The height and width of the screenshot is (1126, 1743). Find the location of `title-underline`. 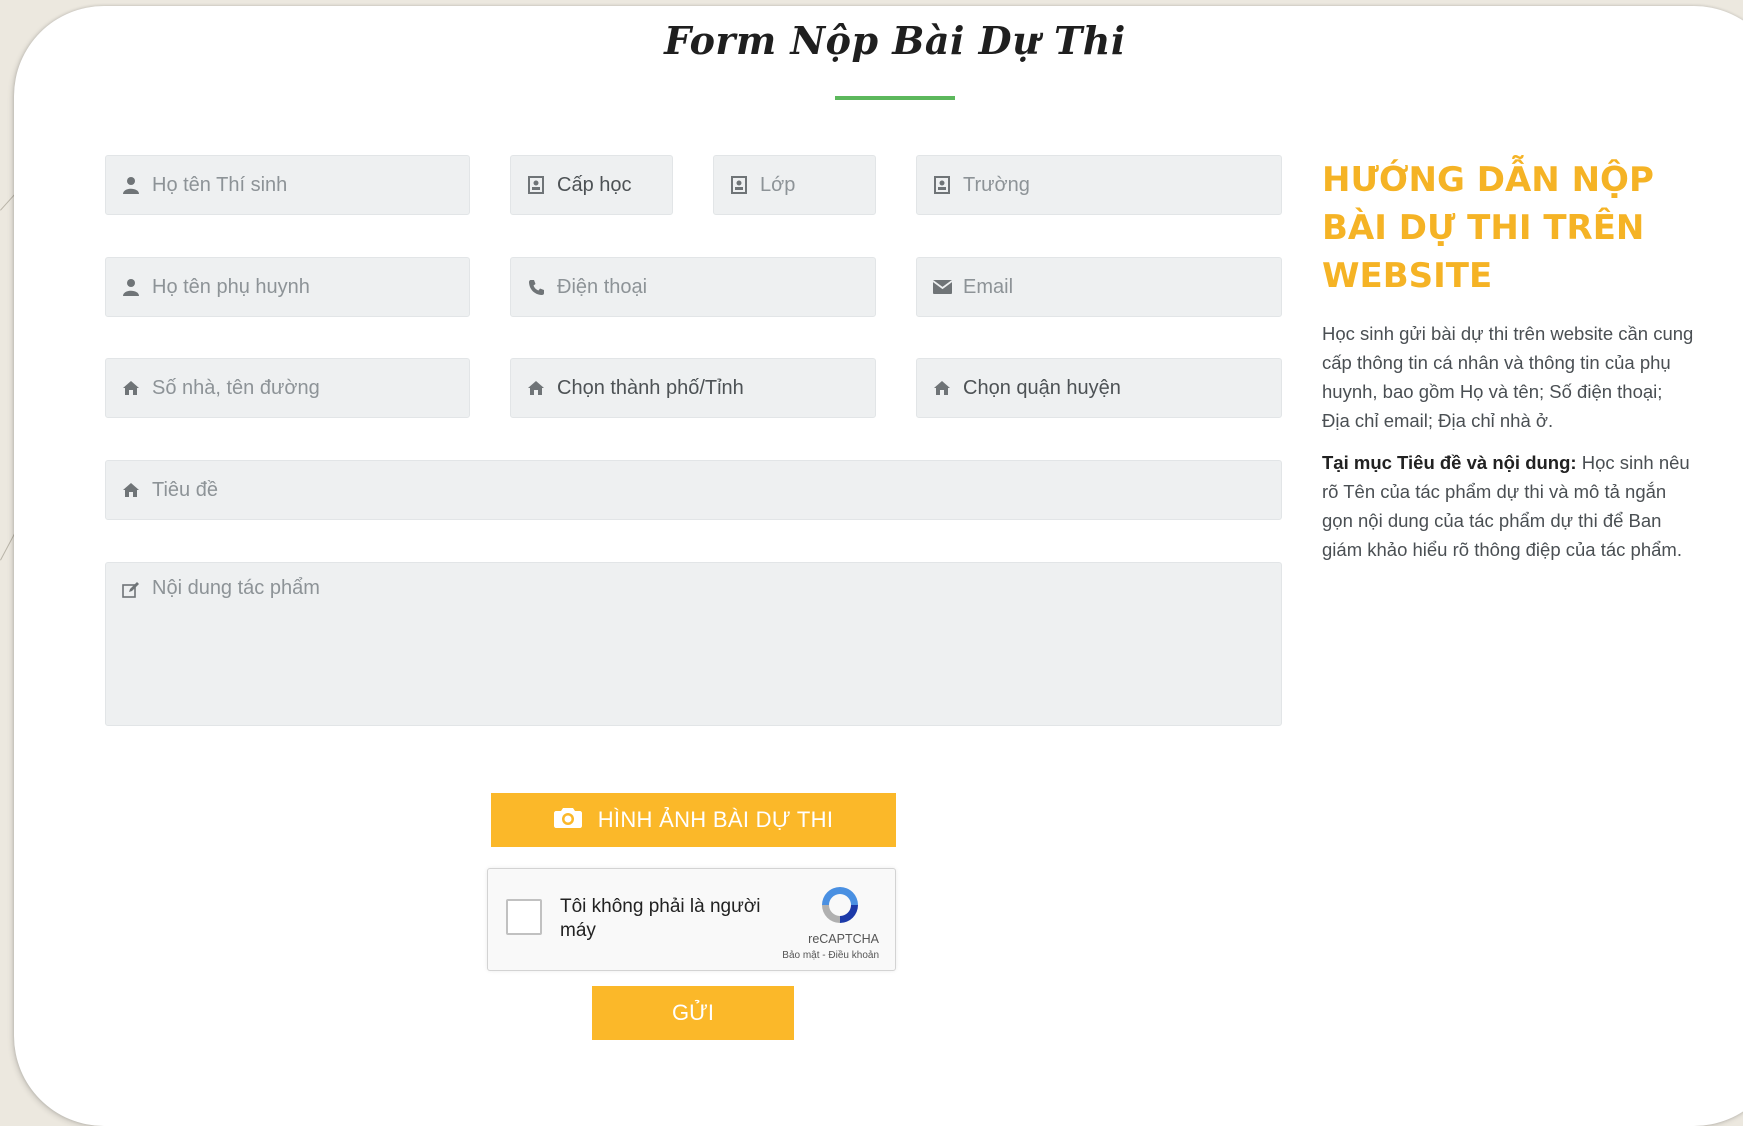

title-underline is located at coordinates (895, 98).